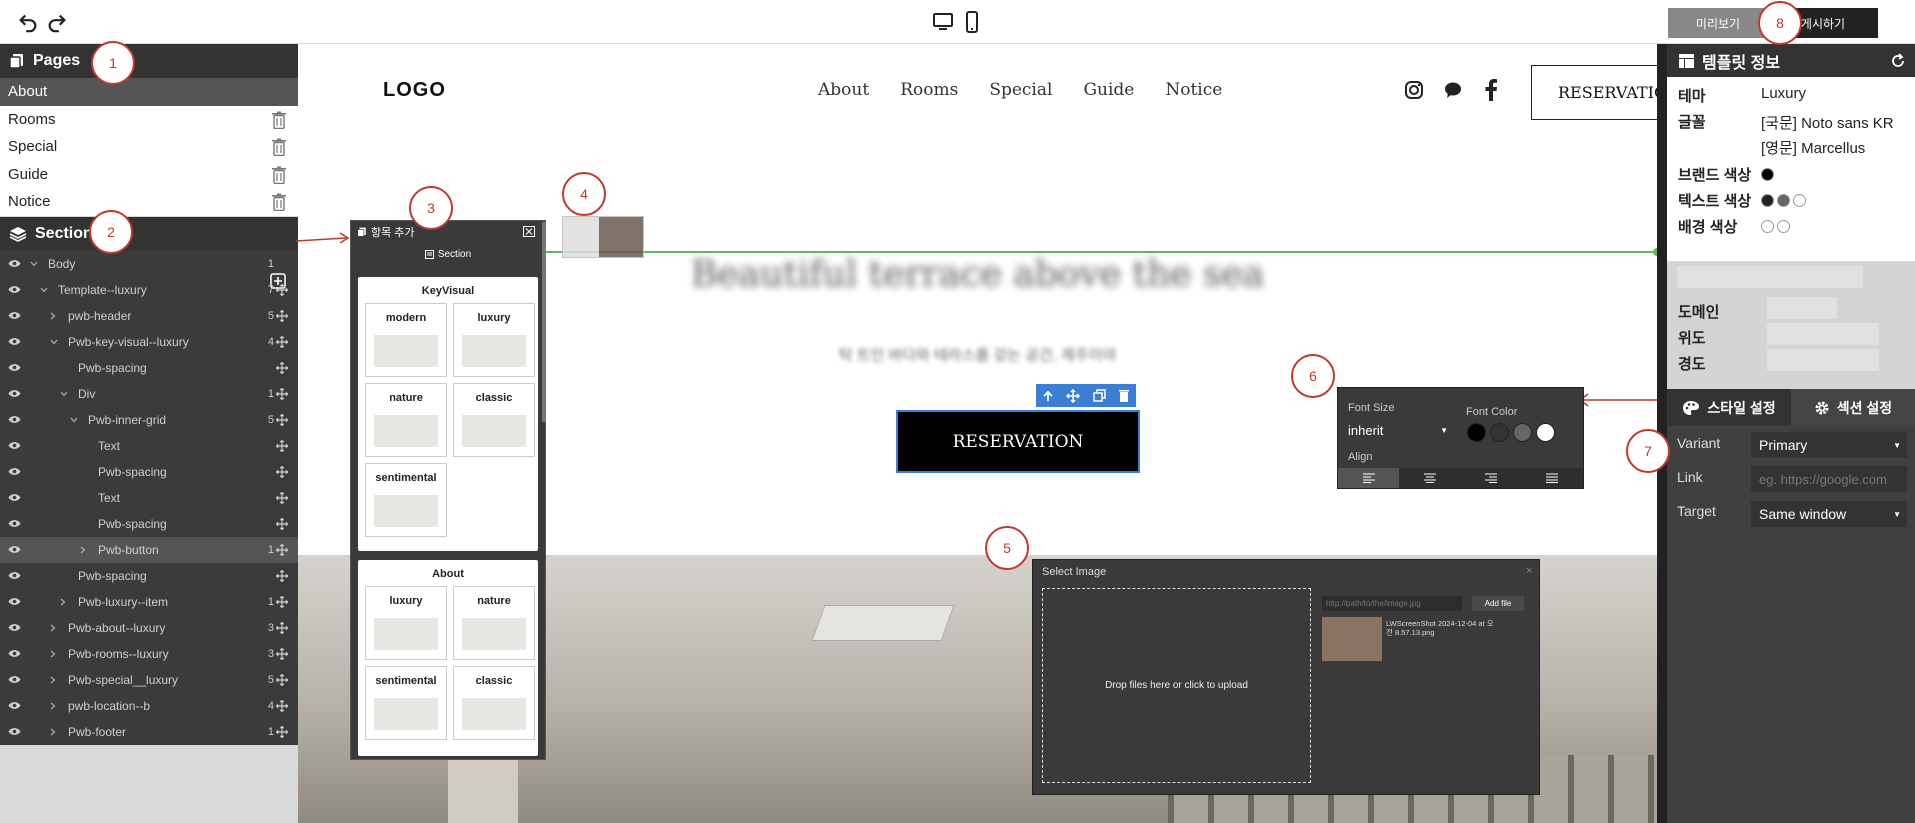 This screenshot has height=823, width=1915. I want to click on tree-node: Text, so click(149, 446).